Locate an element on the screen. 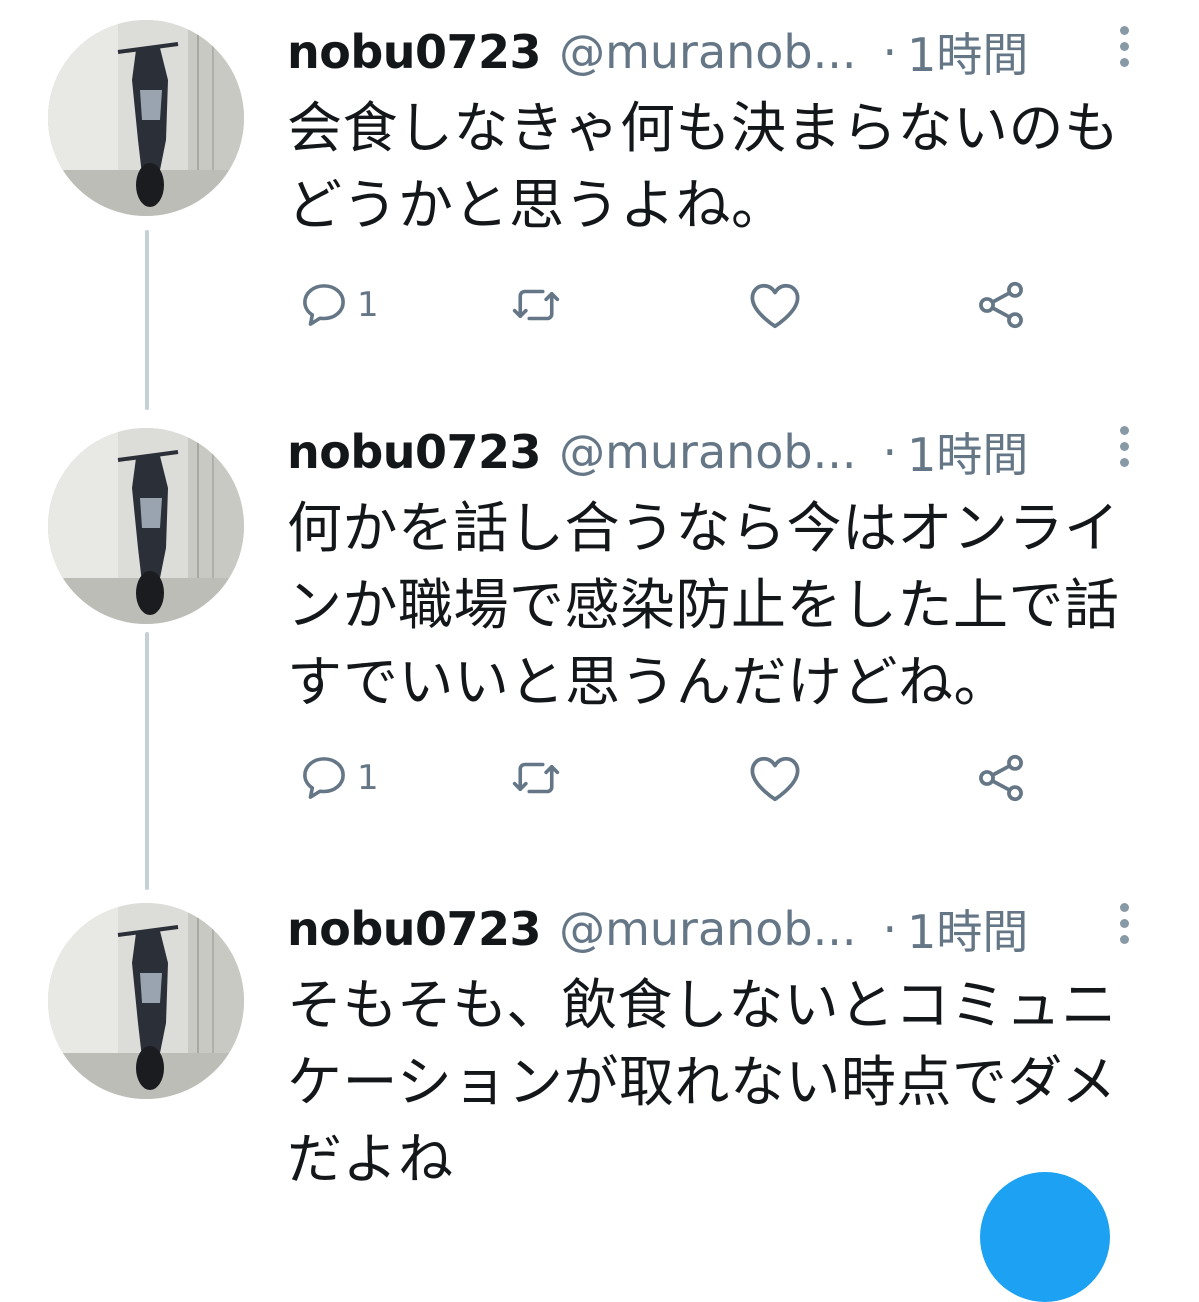  tweet-text: 会食しなきゃ何も決まらないのもどうかと思うよね。 is located at coordinates (703, 166).